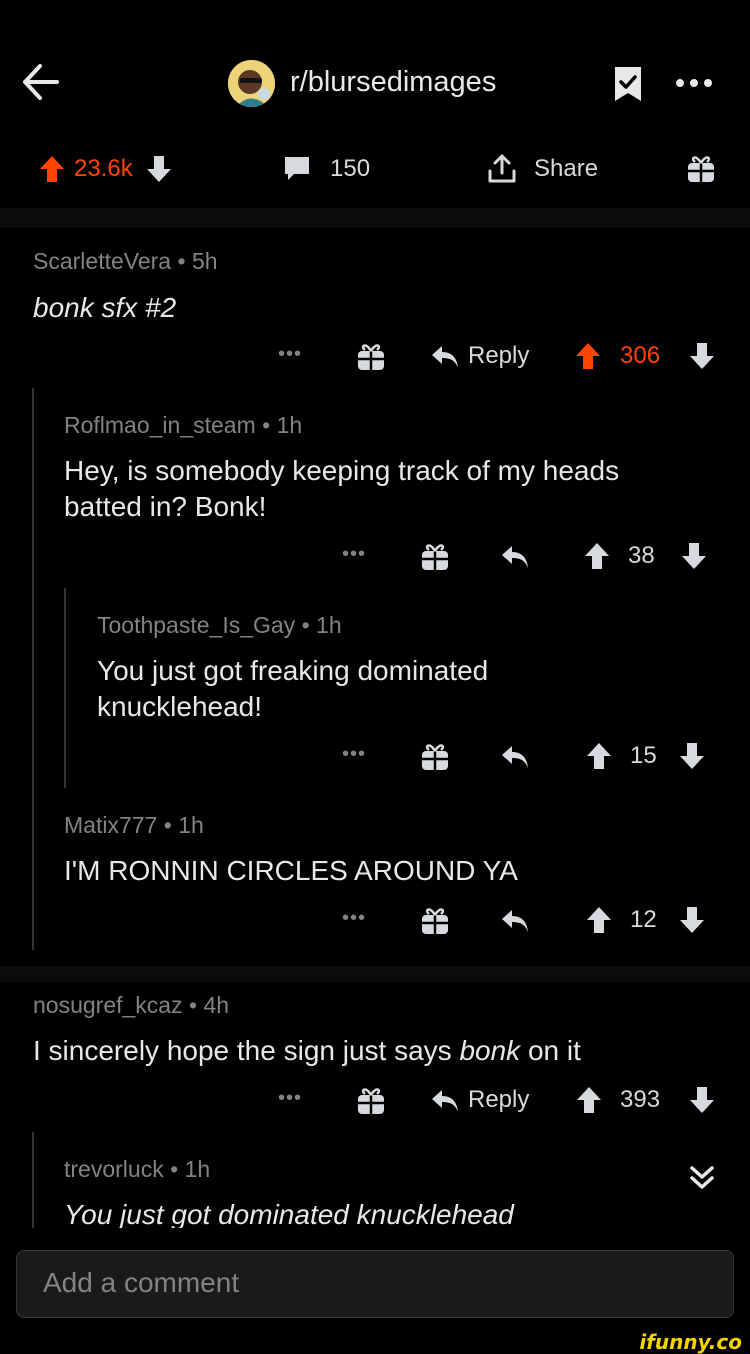  What do you see at coordinates (566, 168) in the screenshot?
I see `share-label: Share` at bounding box center [566, 168].